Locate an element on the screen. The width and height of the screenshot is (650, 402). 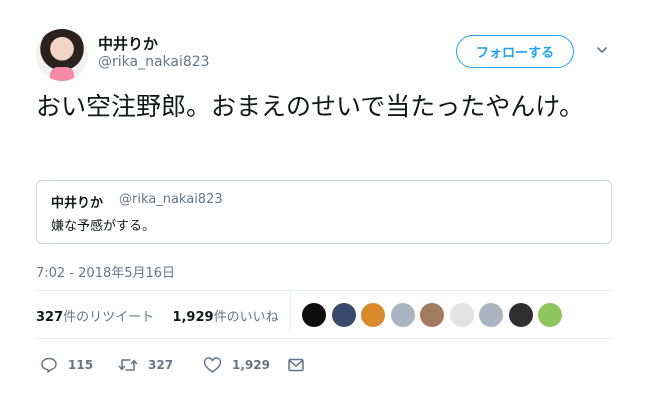
heart-icon is located at coordinates (212, 365).